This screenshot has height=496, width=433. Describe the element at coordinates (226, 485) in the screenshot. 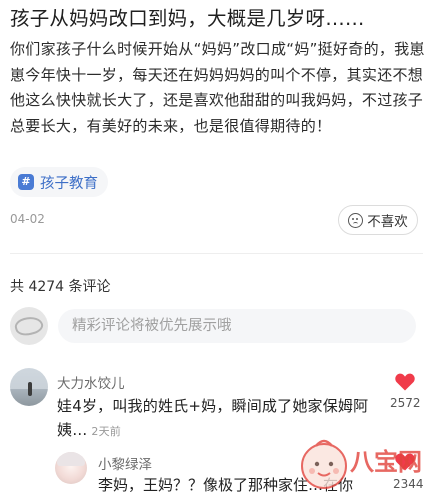

I see `comment-text: 李妈，王妈？？像极了那种家住…在你` at that location.